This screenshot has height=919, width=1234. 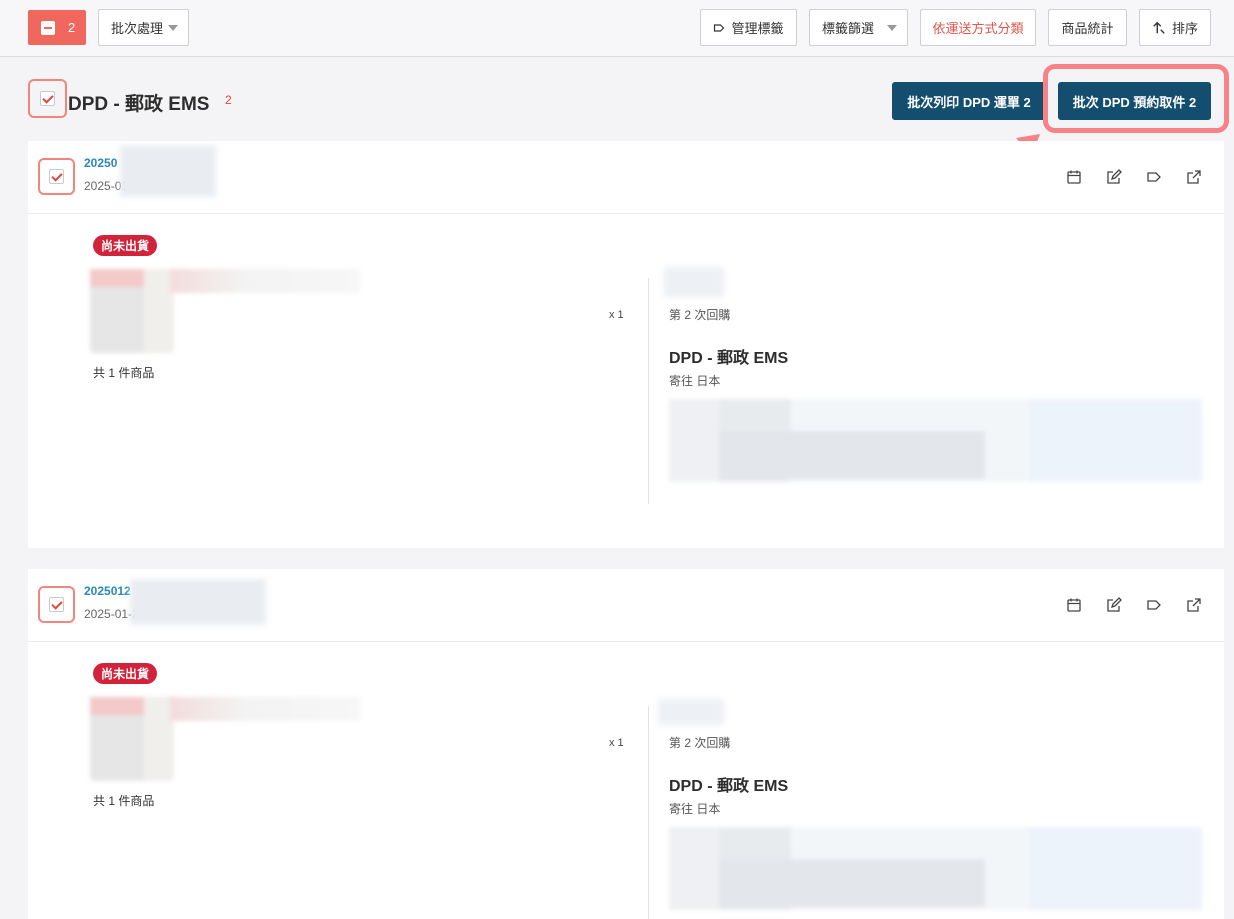 I want to click on manage-tags-label: 管理標籤, so click(x=757, y=28).